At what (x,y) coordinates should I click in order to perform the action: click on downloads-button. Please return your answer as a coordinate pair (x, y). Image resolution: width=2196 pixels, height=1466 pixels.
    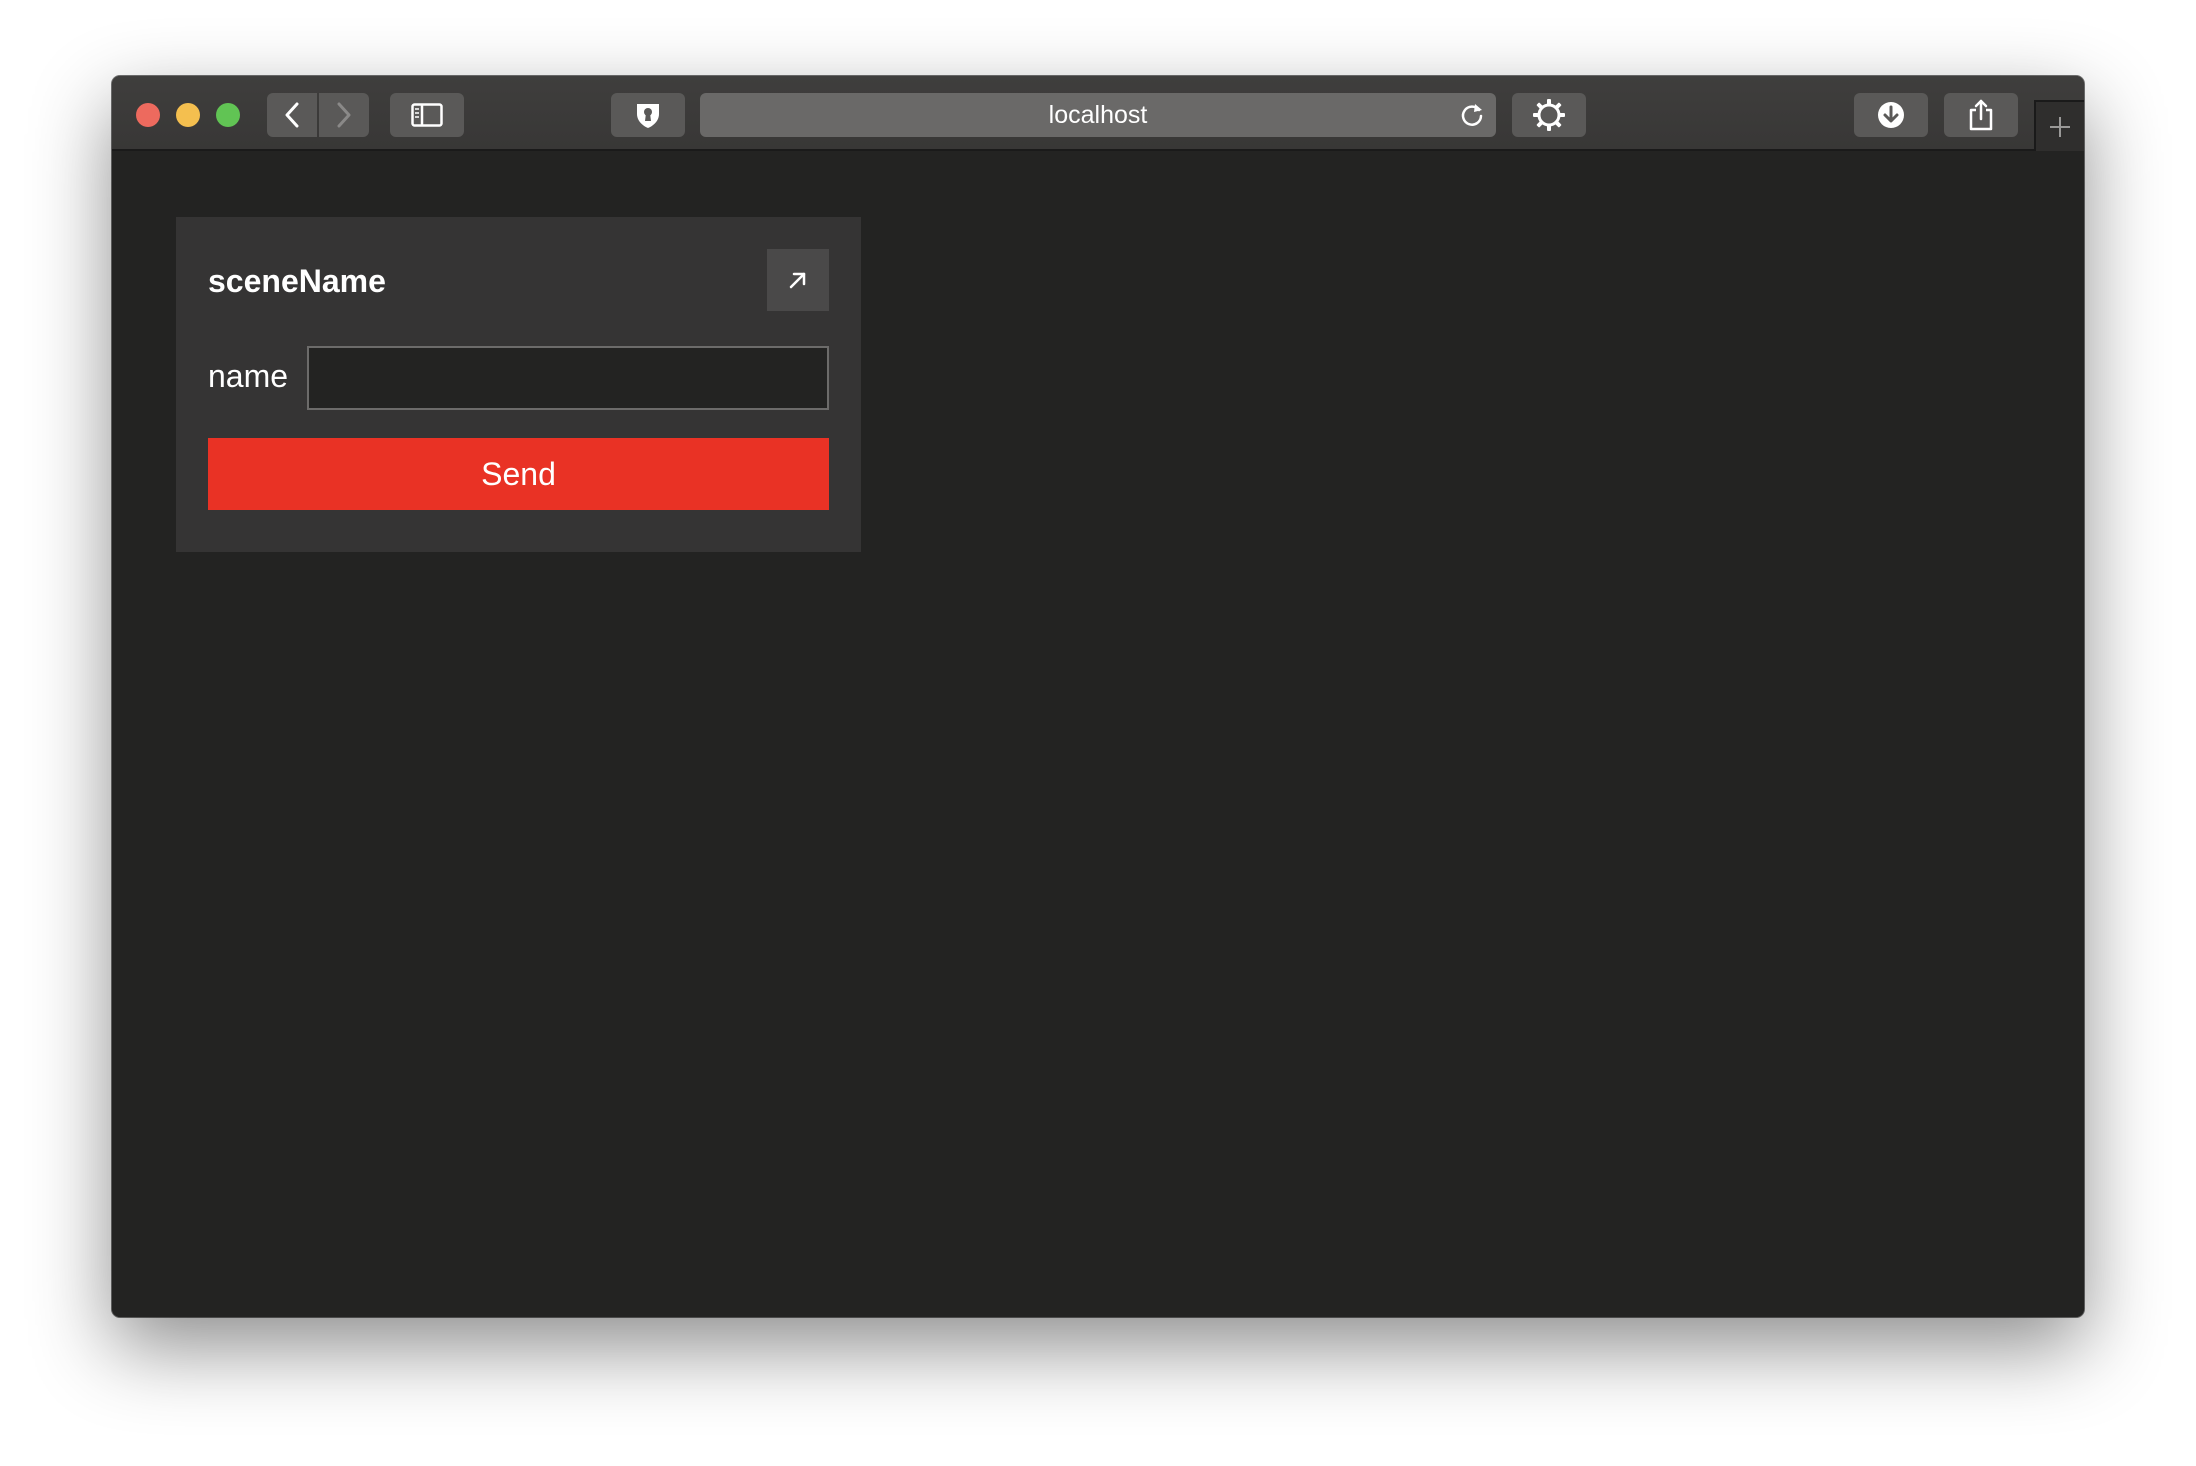
    Looking at the image, I should click on (1891, 115).